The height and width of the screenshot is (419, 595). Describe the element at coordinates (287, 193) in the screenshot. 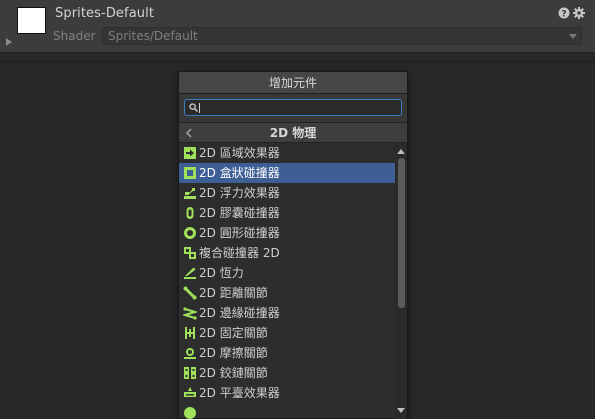

I see `list-item-buoyancy-effector: 2D 浮力效果器` at that location.